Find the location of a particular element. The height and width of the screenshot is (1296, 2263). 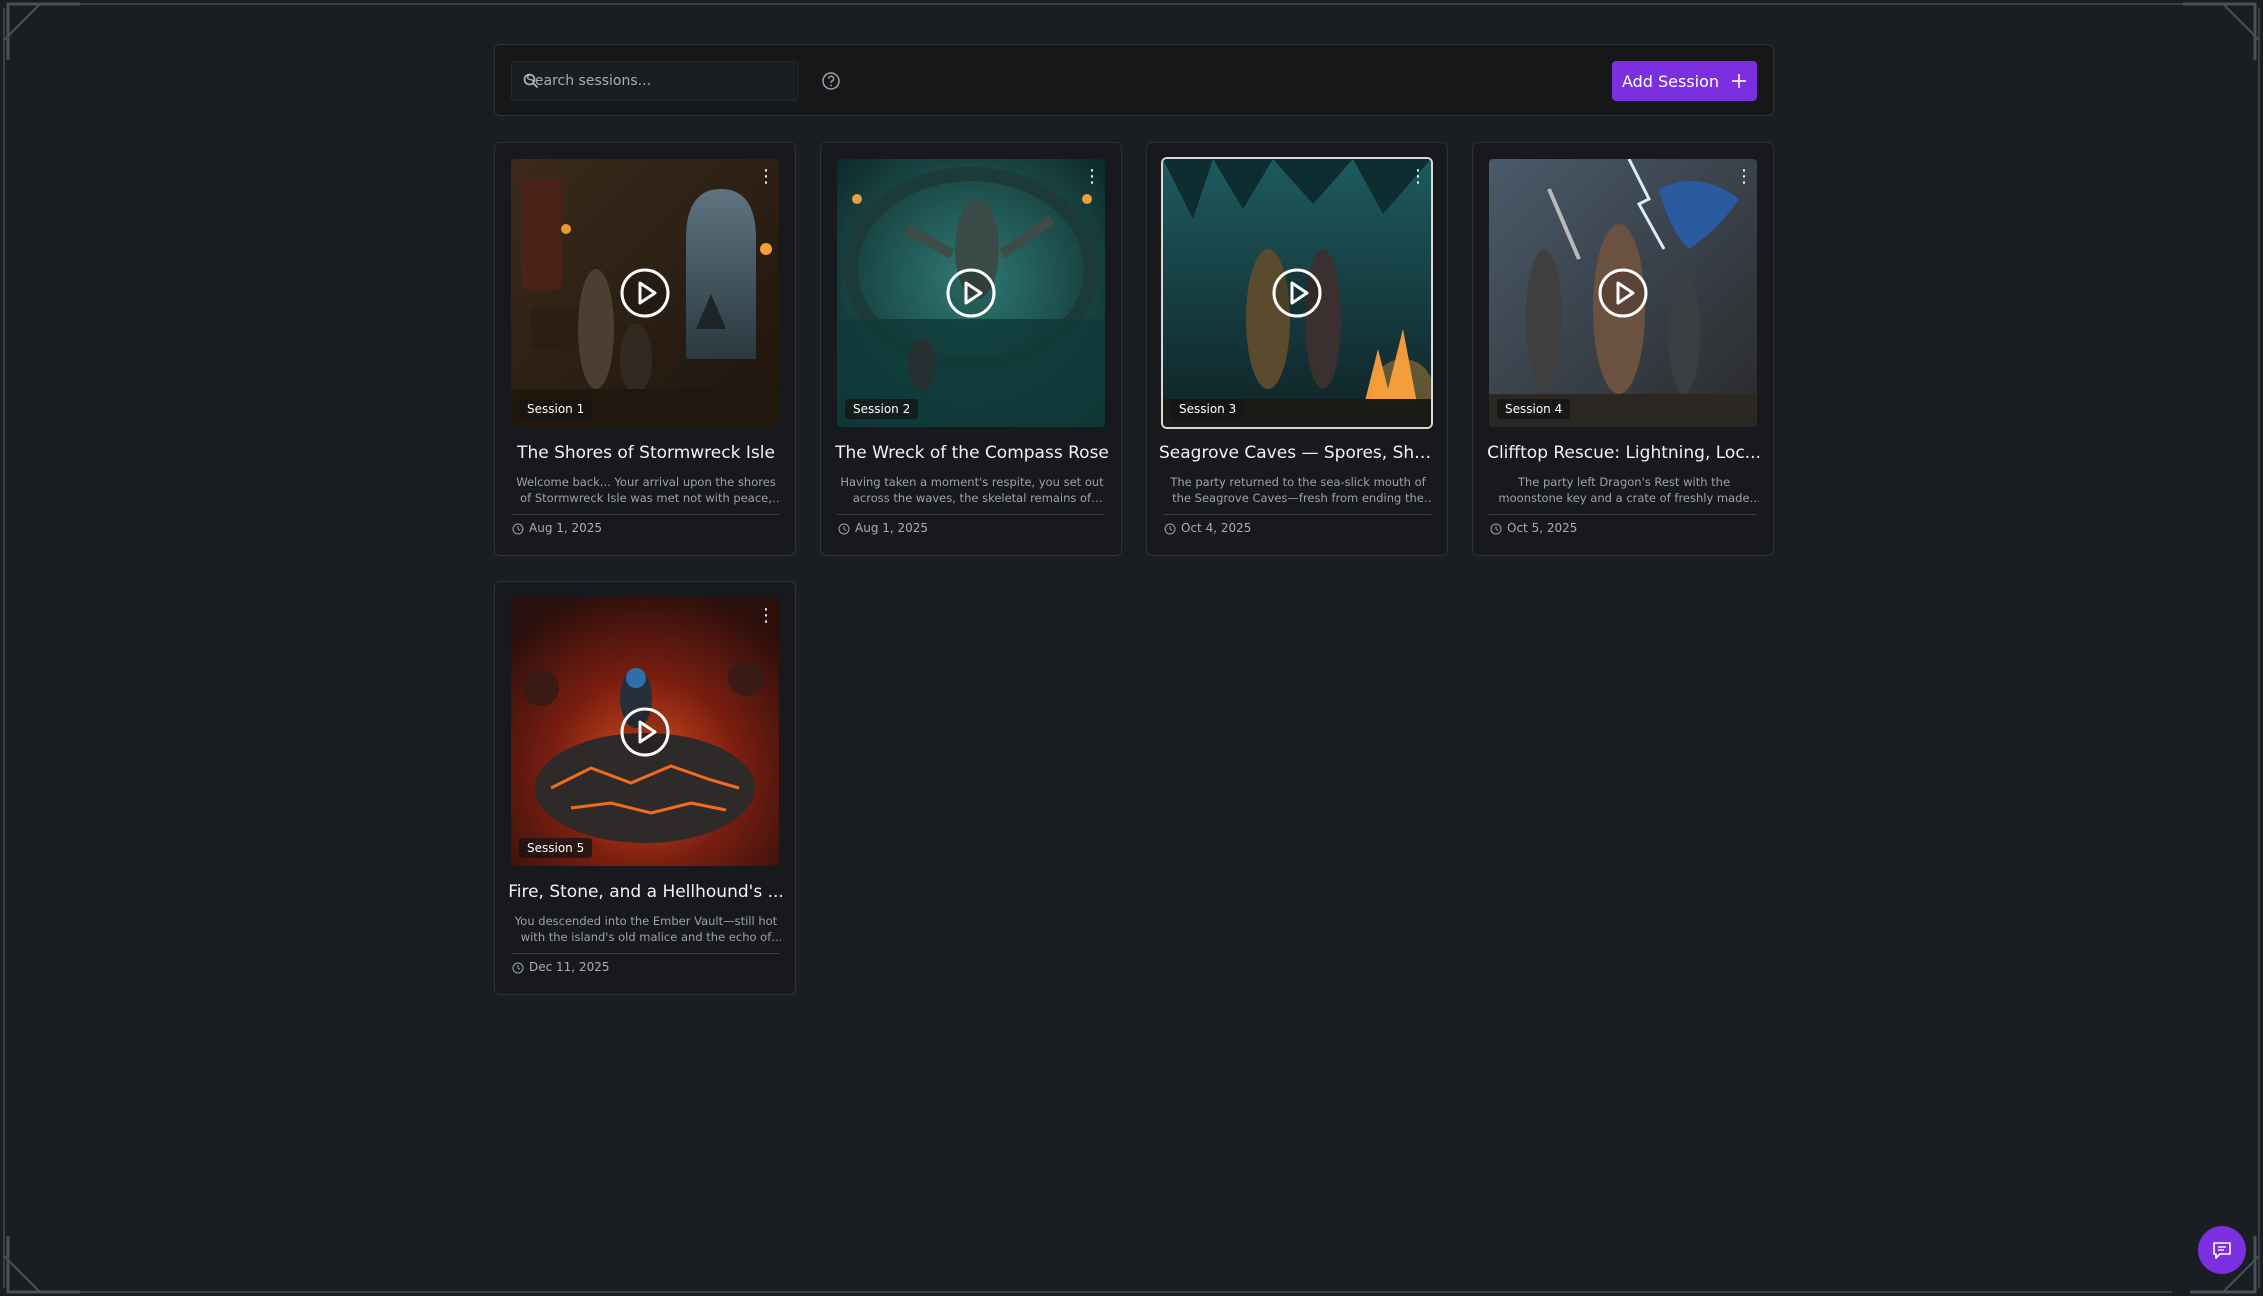

session-date: Oct 4, 2025 is located at coordinates (1216, 528).